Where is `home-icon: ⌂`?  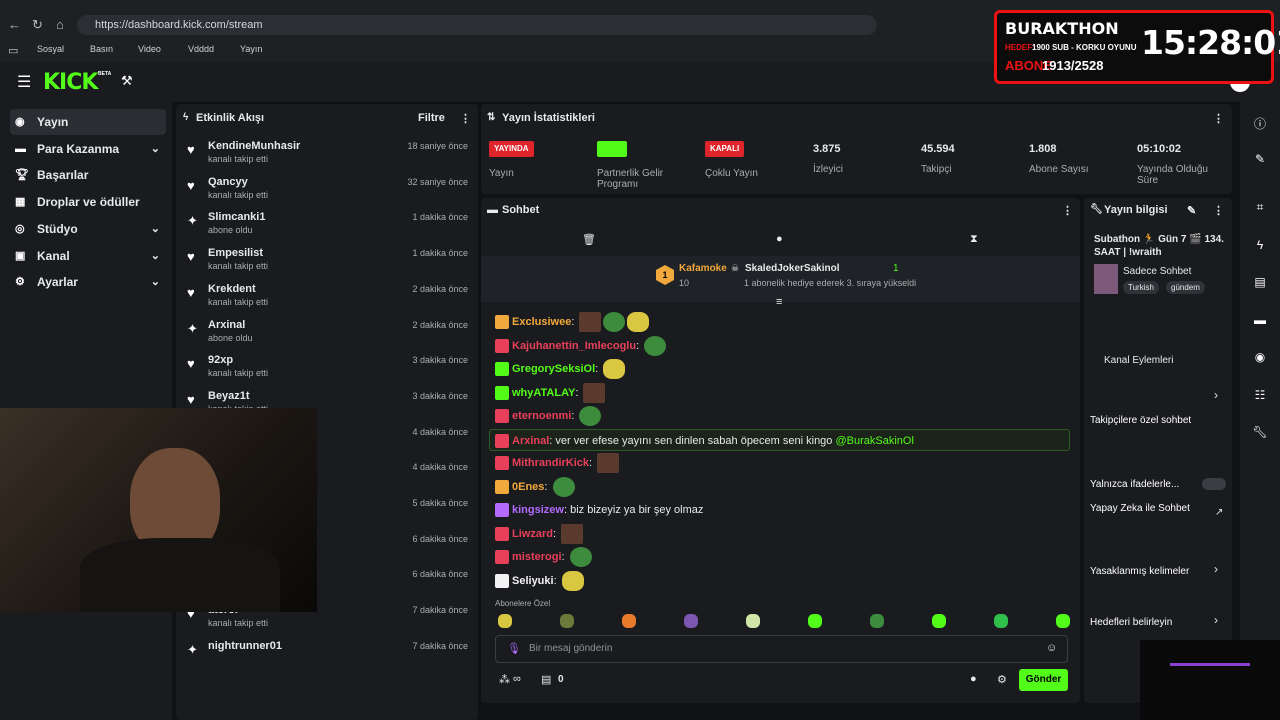
home-icon: ⌂ is located at coordinates (60, 24).